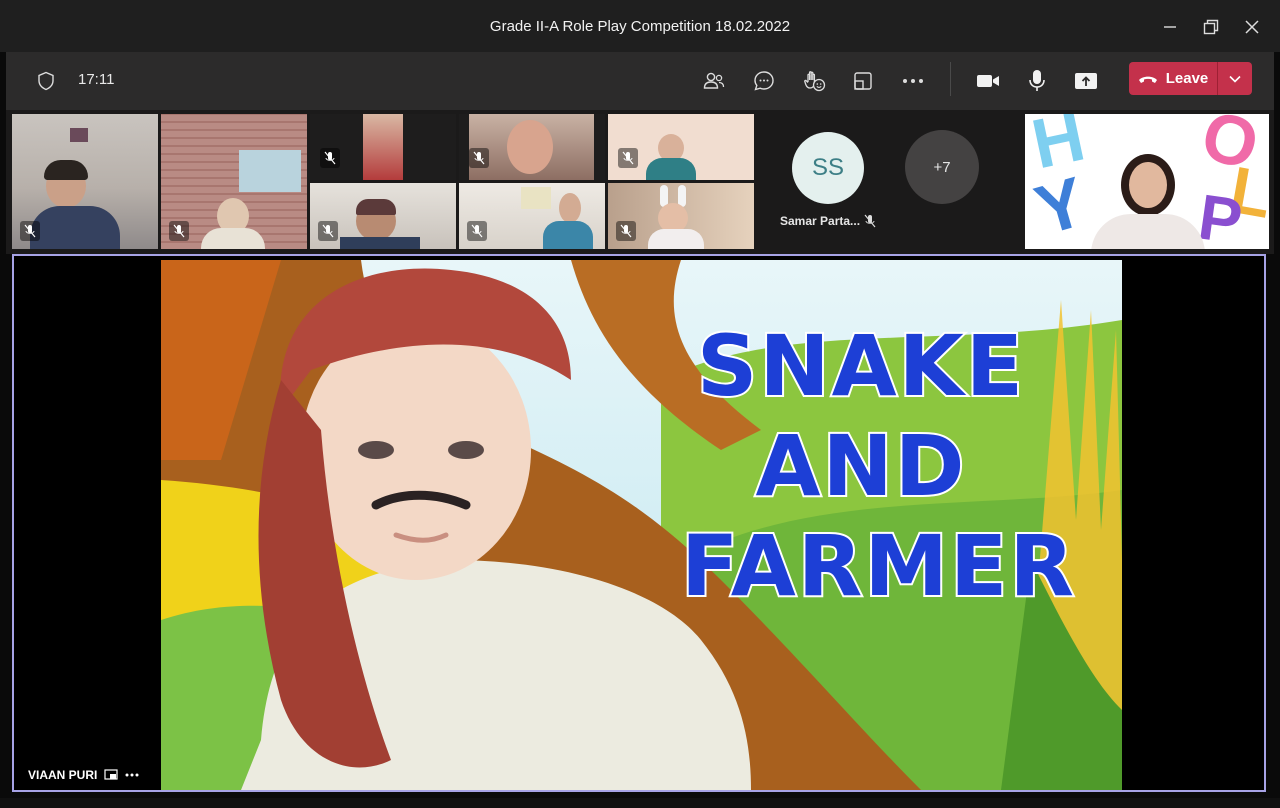 This screenshot has width=1280, height=808. I want to click on camera-icon, so click(988, 81).